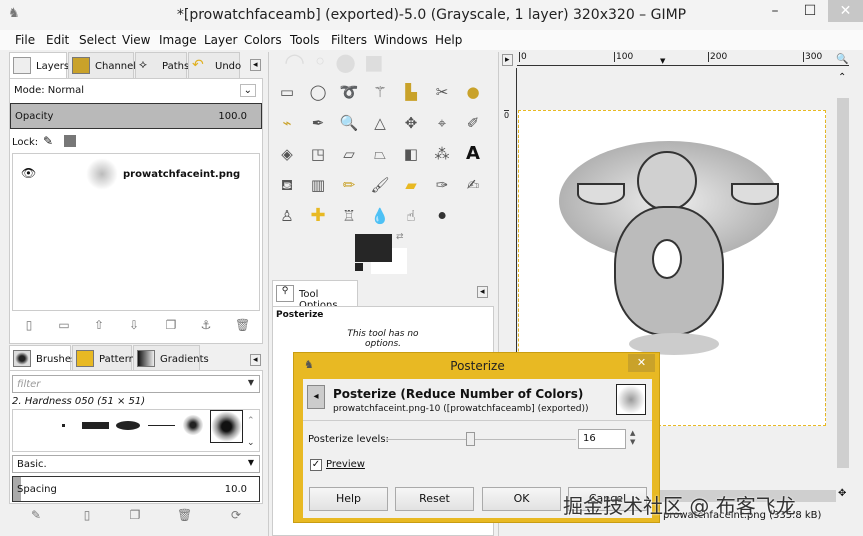  What do you see at coordinates (349, 154) in the screenshot?
I see `shear-icon: ▱` at bounding box center [349, 154].